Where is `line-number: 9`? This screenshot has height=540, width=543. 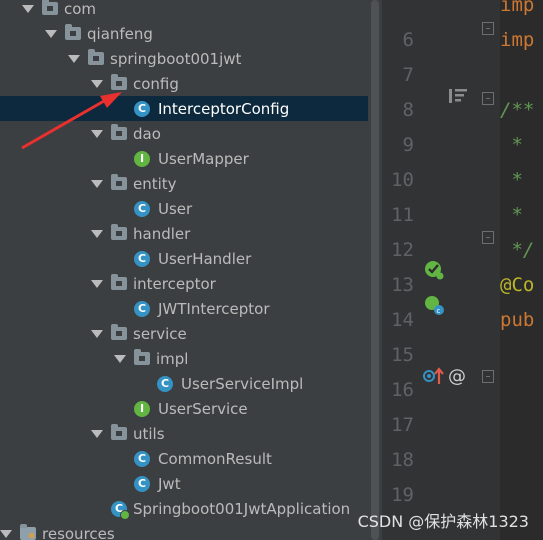 line-number: 9 is located at coordinates (408, 145).